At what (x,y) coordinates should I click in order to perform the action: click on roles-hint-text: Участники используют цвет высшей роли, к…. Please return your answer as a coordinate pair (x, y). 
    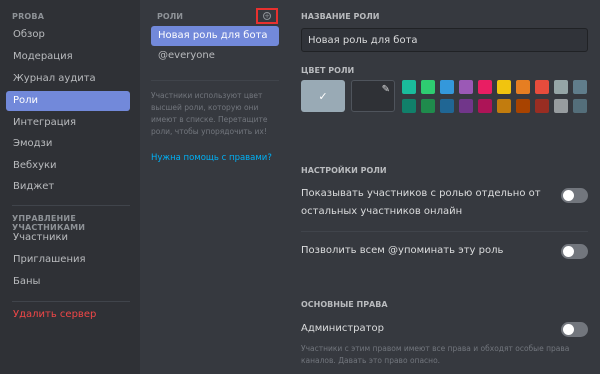
    Looking at the image, I should click on (209, 113).